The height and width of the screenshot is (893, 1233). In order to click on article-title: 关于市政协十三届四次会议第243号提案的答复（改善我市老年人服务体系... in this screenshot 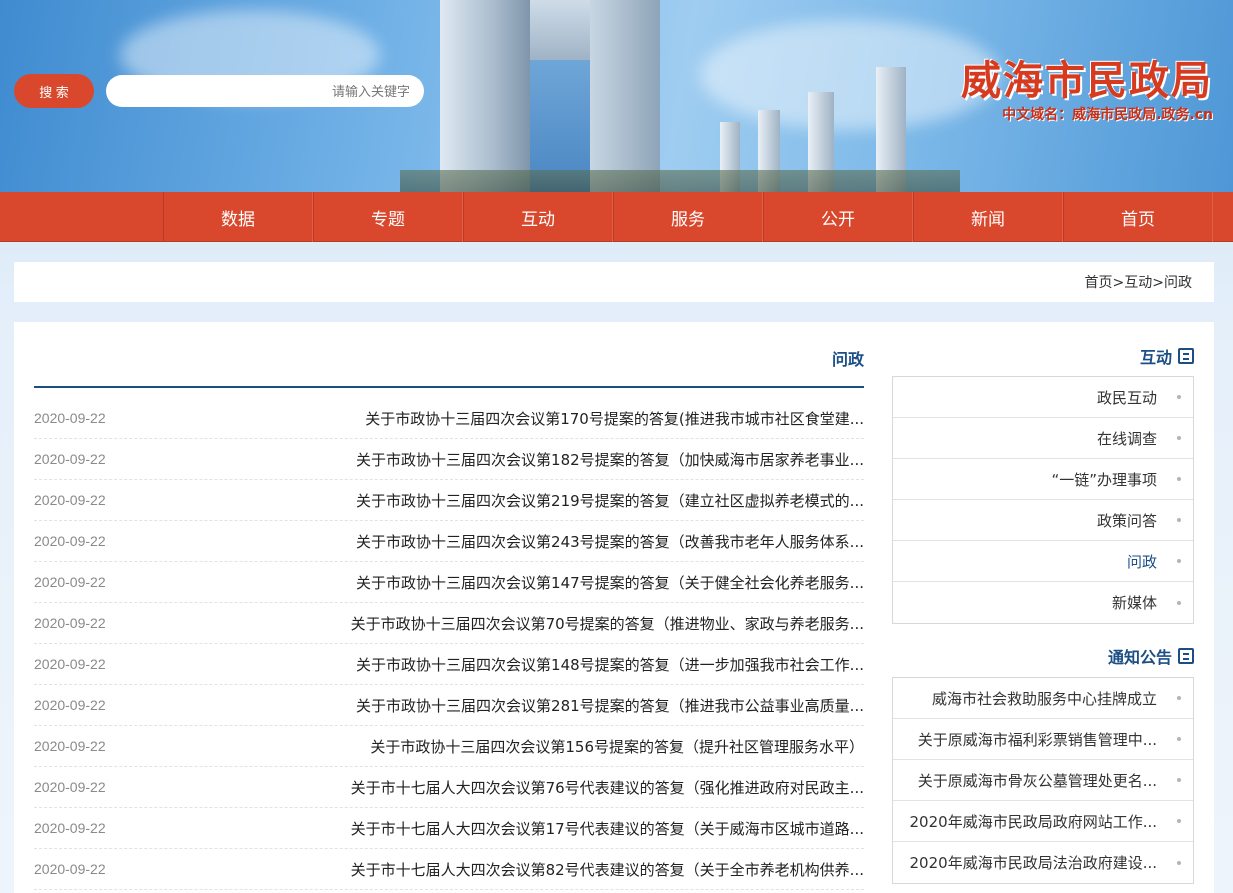, I will do `click(610, 541)`.